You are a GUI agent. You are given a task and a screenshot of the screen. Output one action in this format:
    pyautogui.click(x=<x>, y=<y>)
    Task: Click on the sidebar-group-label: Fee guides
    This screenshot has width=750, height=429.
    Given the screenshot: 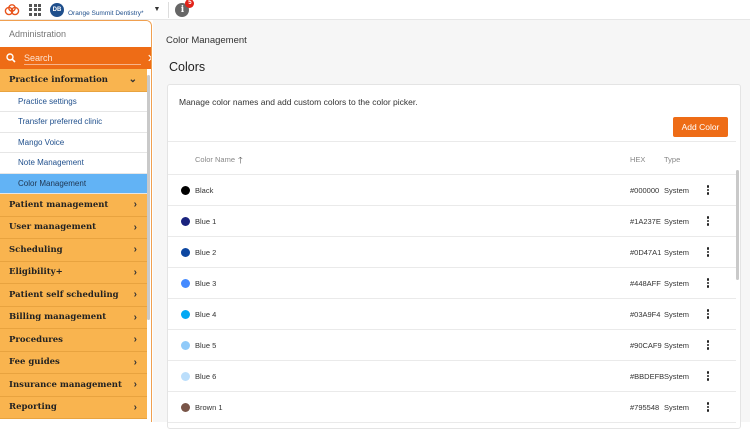 What is the action you would take?
    pyautogui.click(x=34, y=362)
    